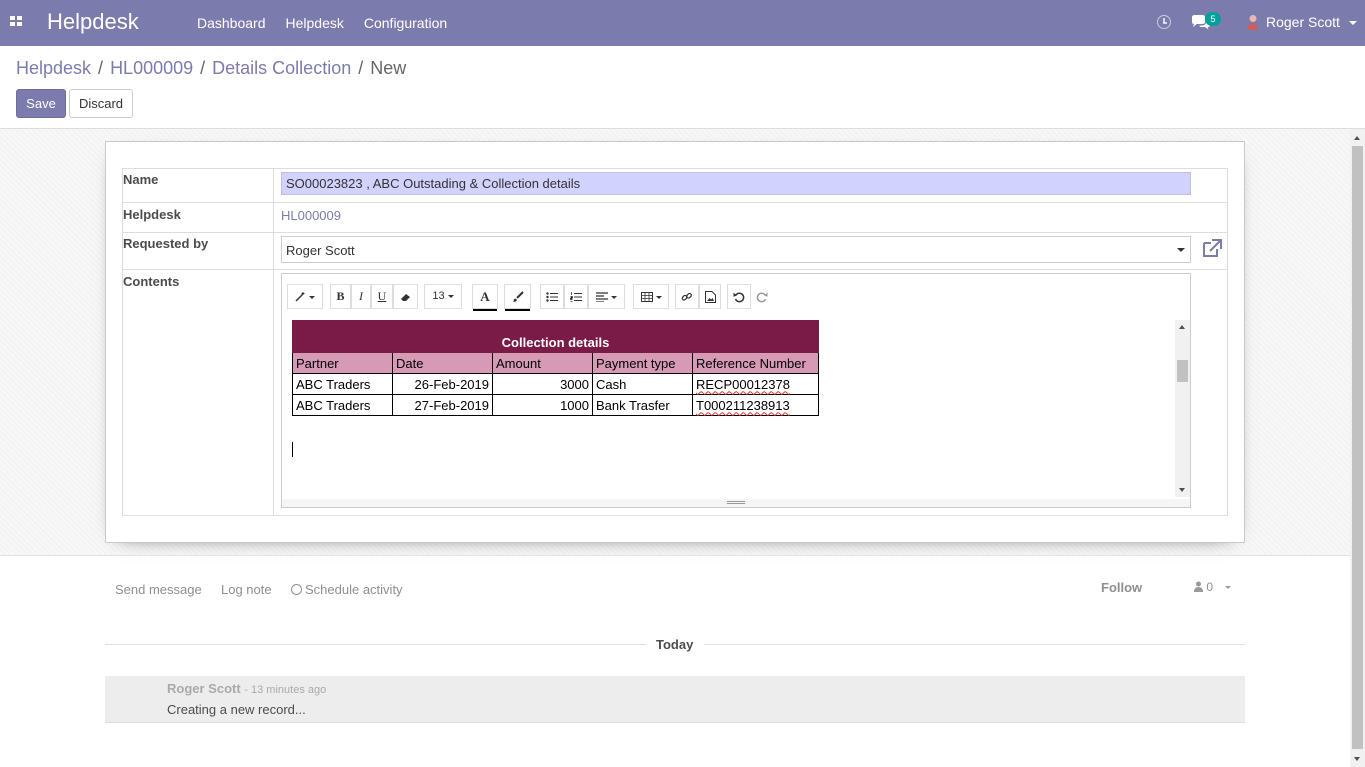  Describe the element at coordinates (442, 363) in the screenshot. I see `column-header-date: Date` at that location.